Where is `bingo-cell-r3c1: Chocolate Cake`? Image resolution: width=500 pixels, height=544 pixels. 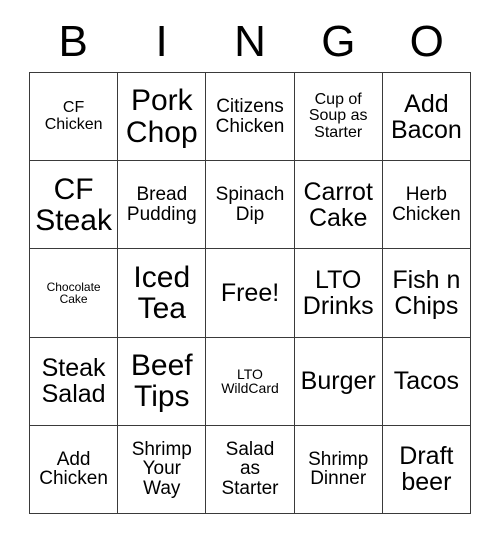
bingo-cell-r3c1: Chocolate Cake is located at coordinates (74, 293).